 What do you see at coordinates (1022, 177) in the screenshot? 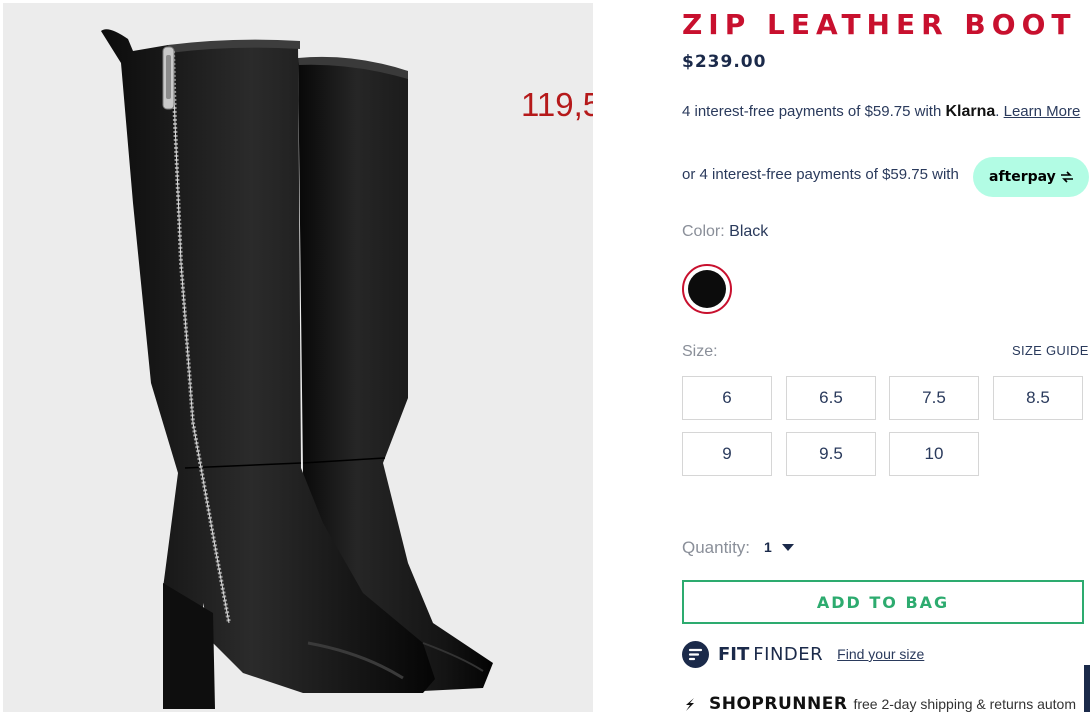
I see `afterpay-badge-label: afterpay` at bounding box center [1022, 177].